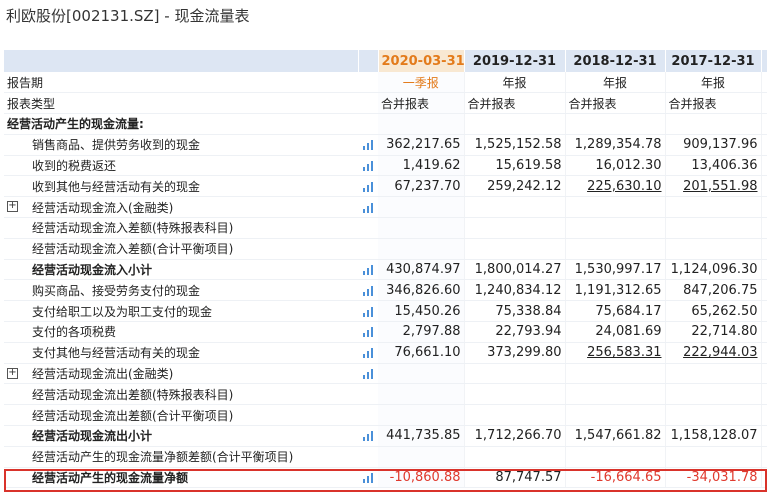  What do you see at coordinates (713, 478) in the screenshot?
I see `value-cell: -34,031.78` at bounding box center [713, 478].